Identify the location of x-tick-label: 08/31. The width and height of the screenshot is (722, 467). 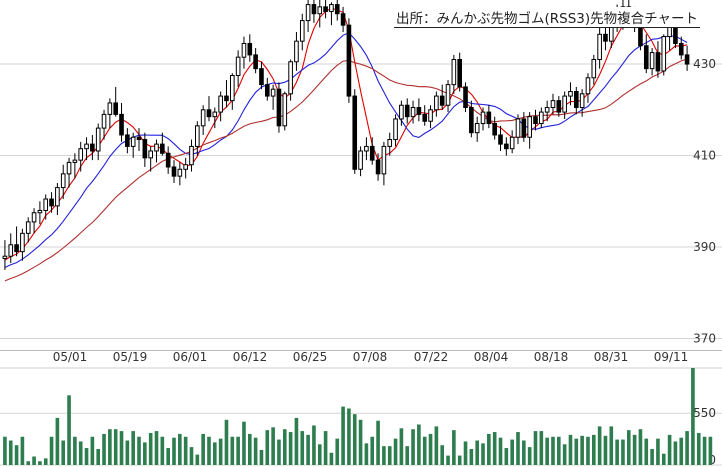
(611, 357).